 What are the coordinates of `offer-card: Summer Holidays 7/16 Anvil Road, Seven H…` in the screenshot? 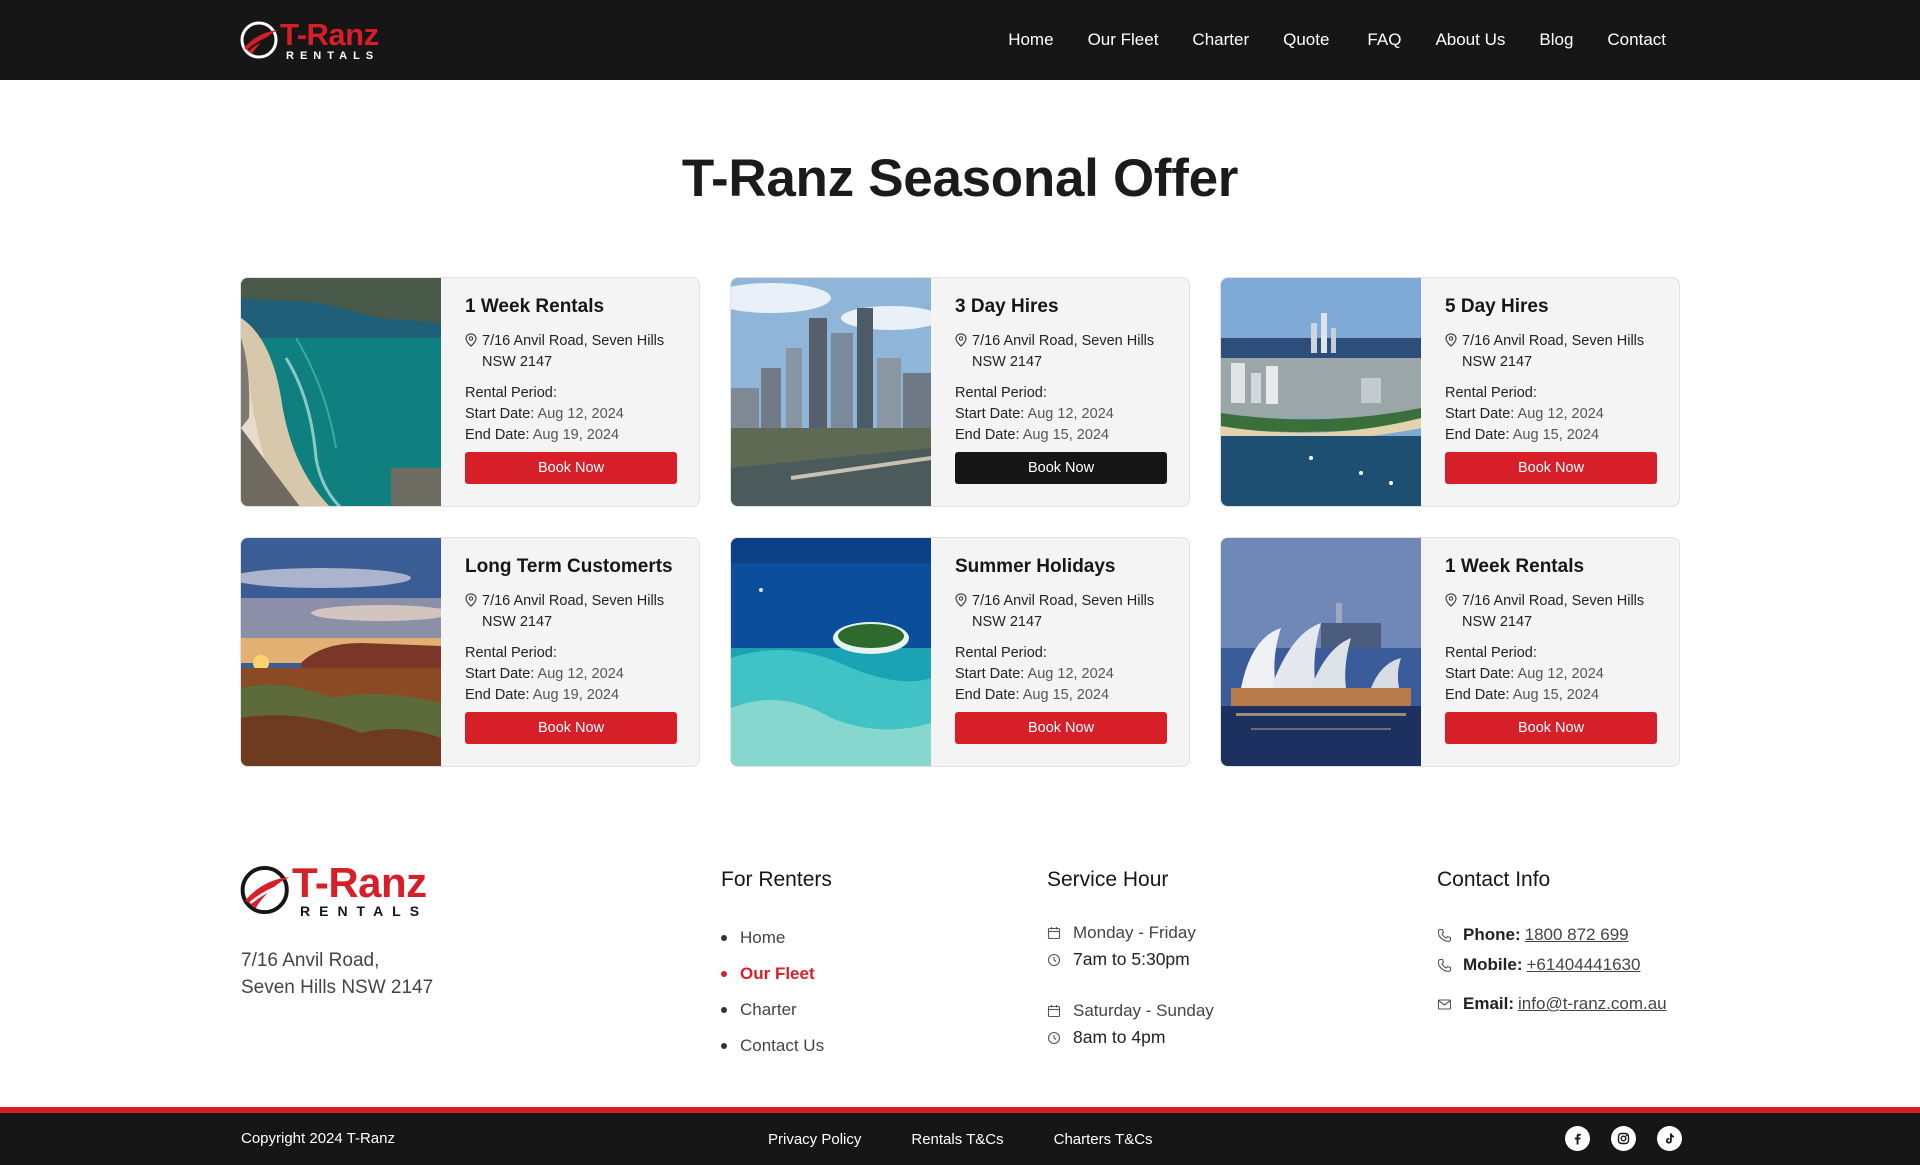 It's located at (960, 652).